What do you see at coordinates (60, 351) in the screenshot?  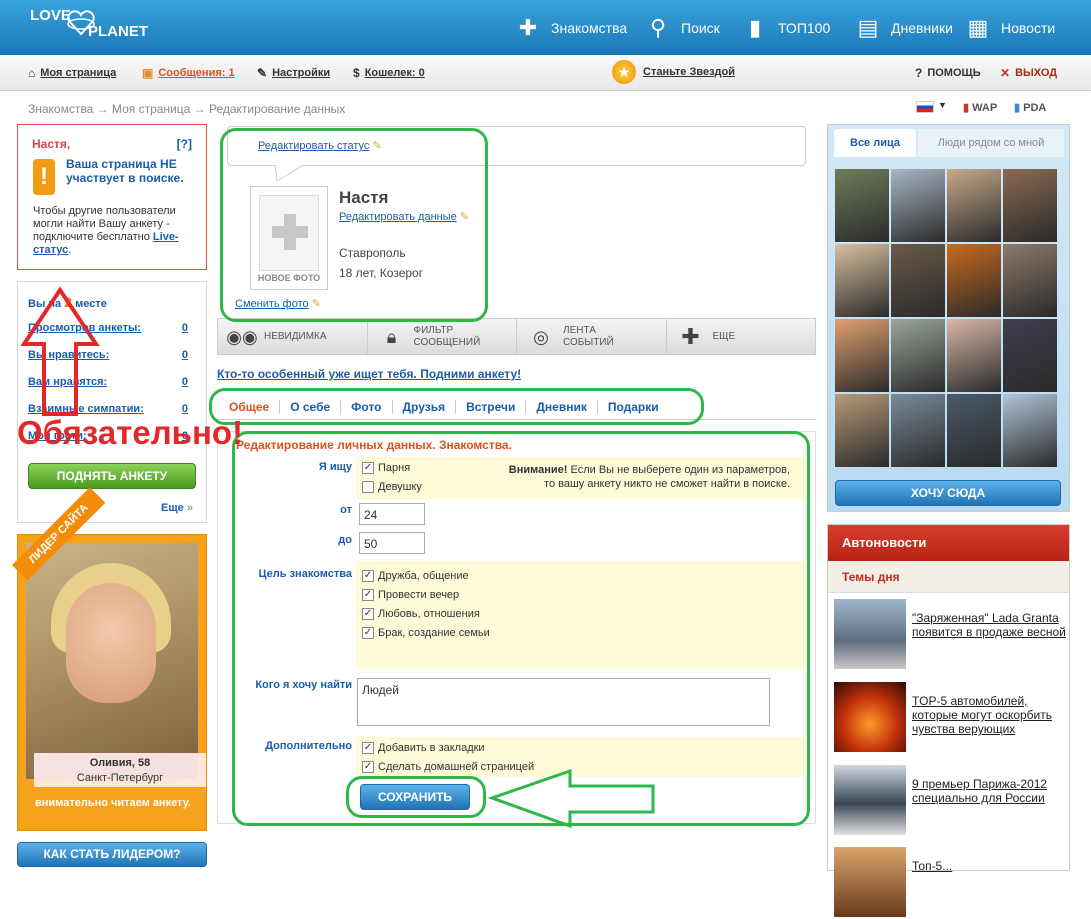 I see `red-arrow-icon` at bounding box center [60, 351].